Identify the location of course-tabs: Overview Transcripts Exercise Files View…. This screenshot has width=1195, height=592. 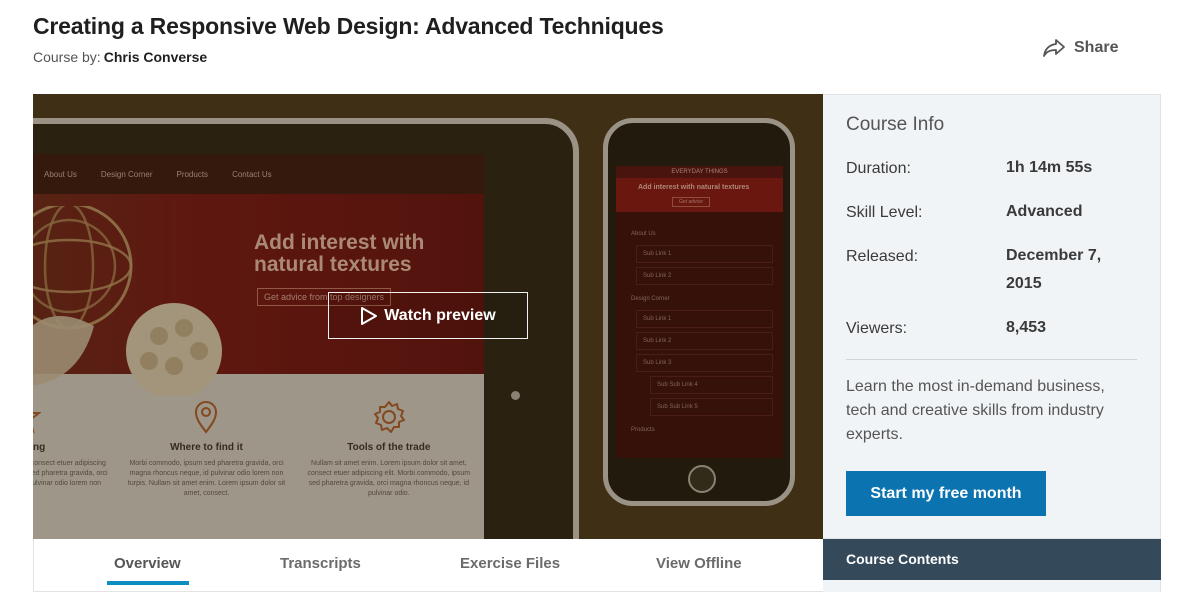
(428, 565).